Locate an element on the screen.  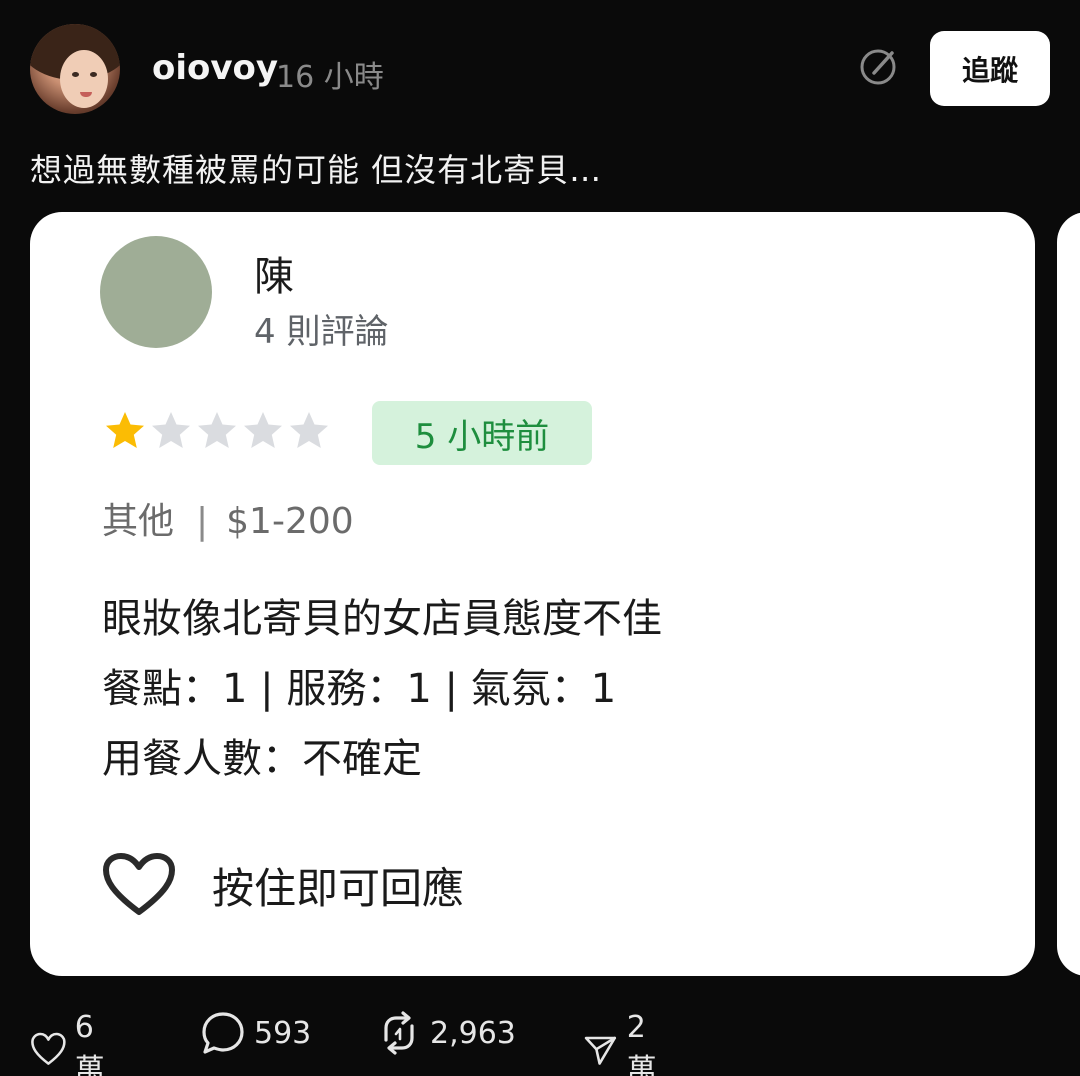
like-button: 6萬 is located at coordinates (72, 1043).